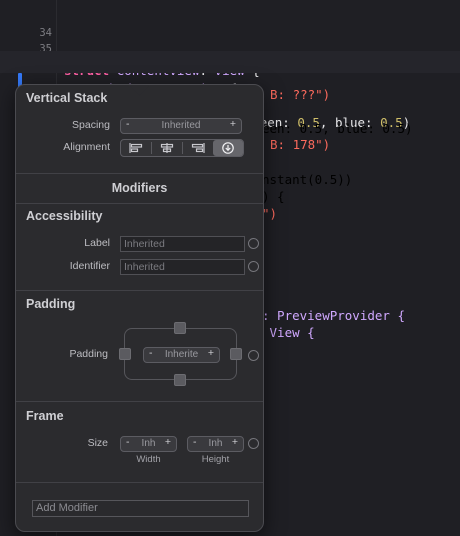  What do you see at coordinates (253, 443) in the screenshot?
I see `frame-toggle` at bounding box center [253, 443].